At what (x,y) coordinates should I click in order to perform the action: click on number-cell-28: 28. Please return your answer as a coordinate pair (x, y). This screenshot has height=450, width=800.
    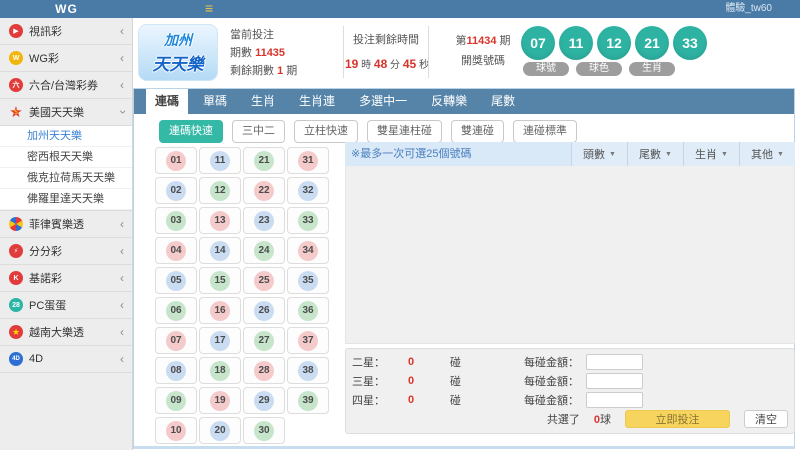
    Looking at the image, I should click on (264, 370).